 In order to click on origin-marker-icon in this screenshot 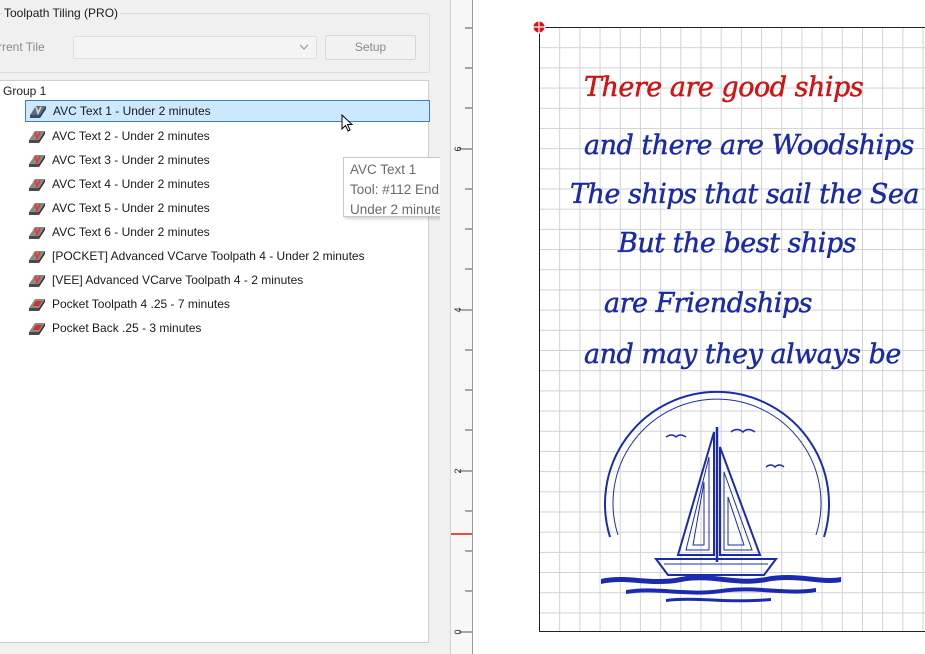, I will do `click(539, 27)`.